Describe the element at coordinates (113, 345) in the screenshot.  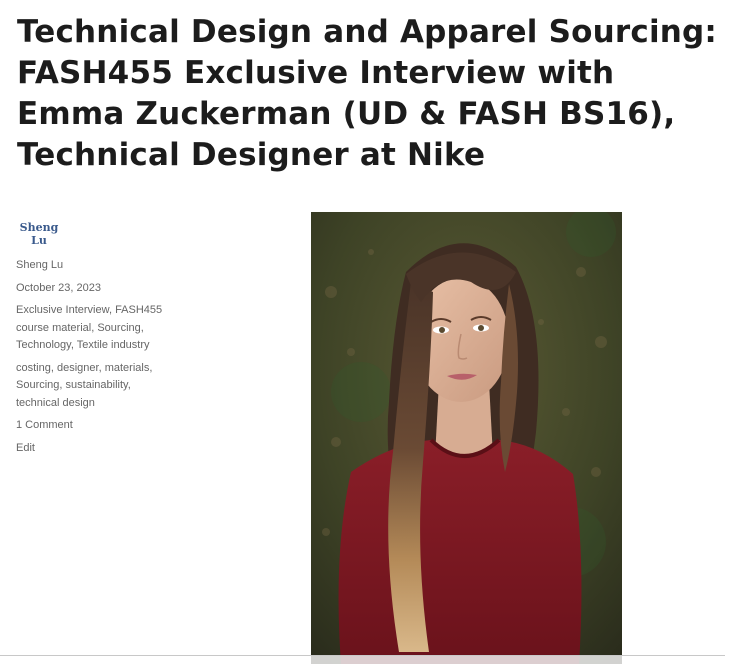
I see `category-link: Textile industry` at that location.